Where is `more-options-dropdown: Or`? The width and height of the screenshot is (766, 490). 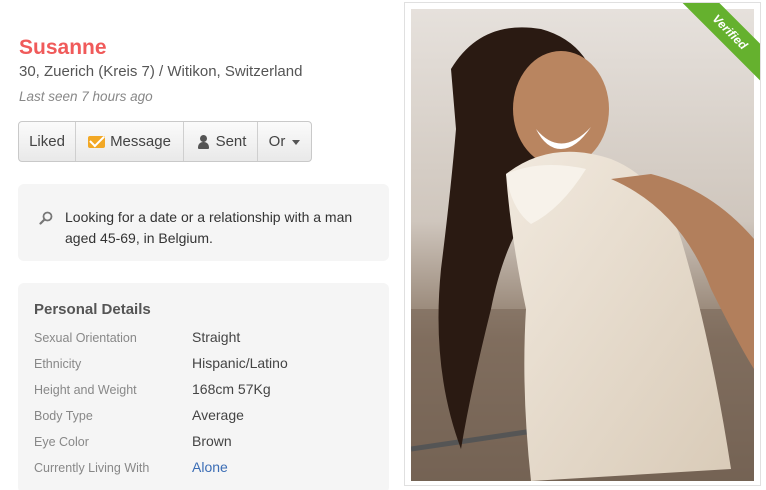
more-options-dropdown: Or is located at coordinates (284, 141).